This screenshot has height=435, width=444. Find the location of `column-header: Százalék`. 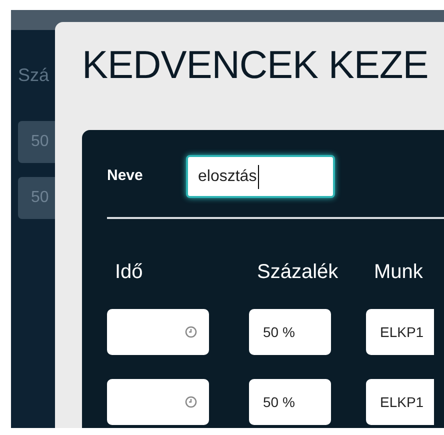

column-header: Százalék is located at coordinates (297, 272).